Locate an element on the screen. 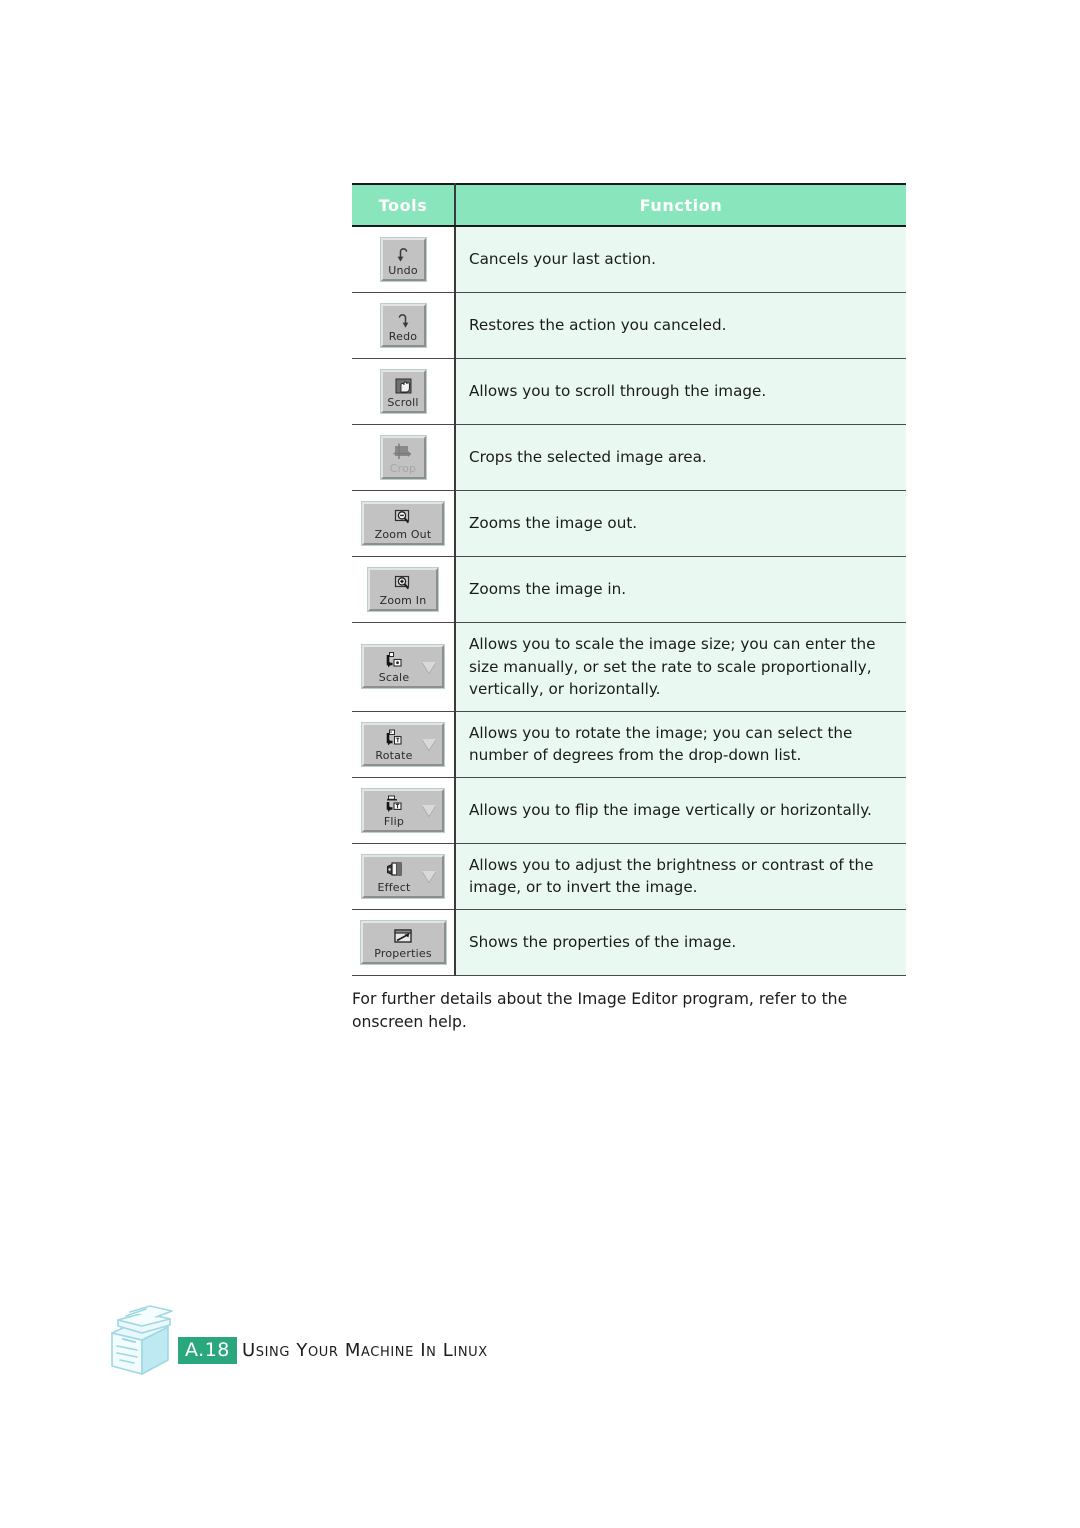 The width and height of the screenshot is (1080, 1528). page-number-badge: A.18 is located at coordinates (207, 1350).